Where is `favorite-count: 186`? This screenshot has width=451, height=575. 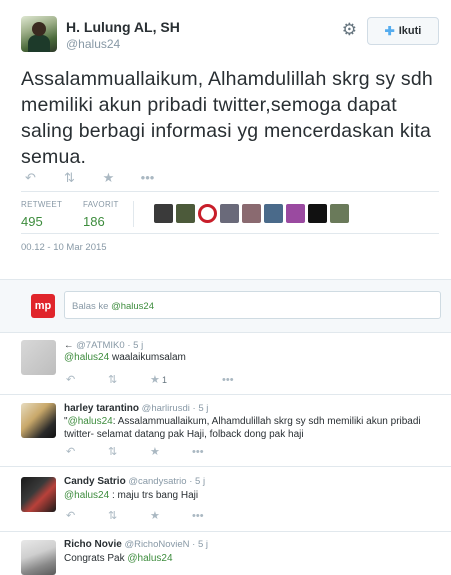
favorite-count: 186 is located at coordinates (94, 221).